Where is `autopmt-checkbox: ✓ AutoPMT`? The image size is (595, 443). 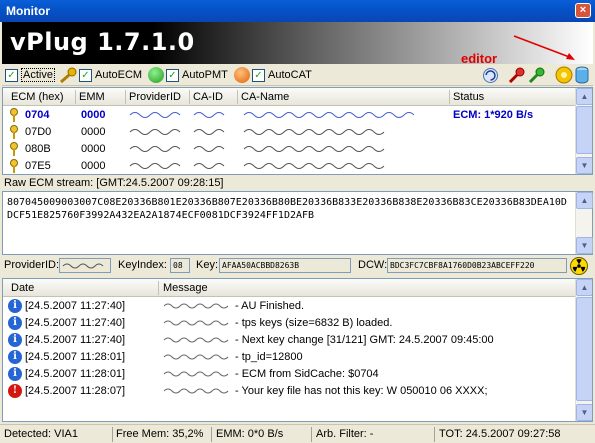
autopmt-checkbox: ✓ AutoPMT is located at coordinates (197, 75).